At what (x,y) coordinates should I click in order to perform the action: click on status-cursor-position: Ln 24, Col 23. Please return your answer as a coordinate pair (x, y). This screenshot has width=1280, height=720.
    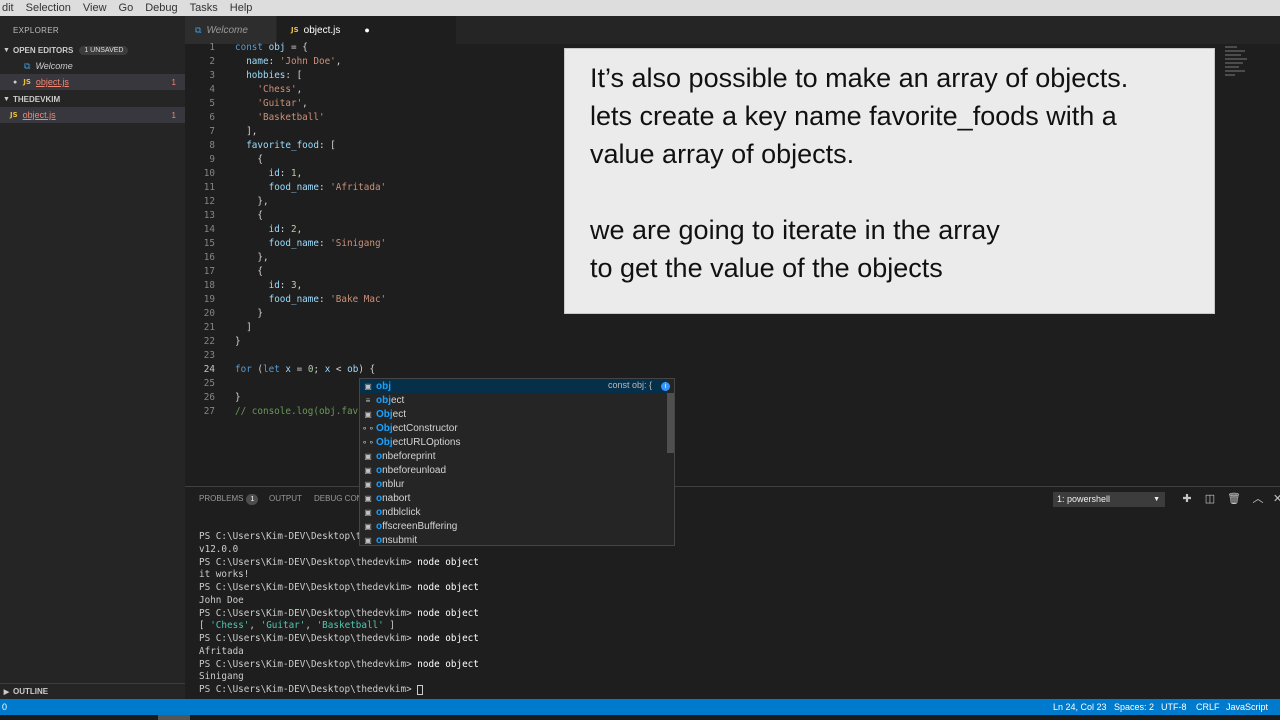
    Looking at the image, I should click on (1080, 707).